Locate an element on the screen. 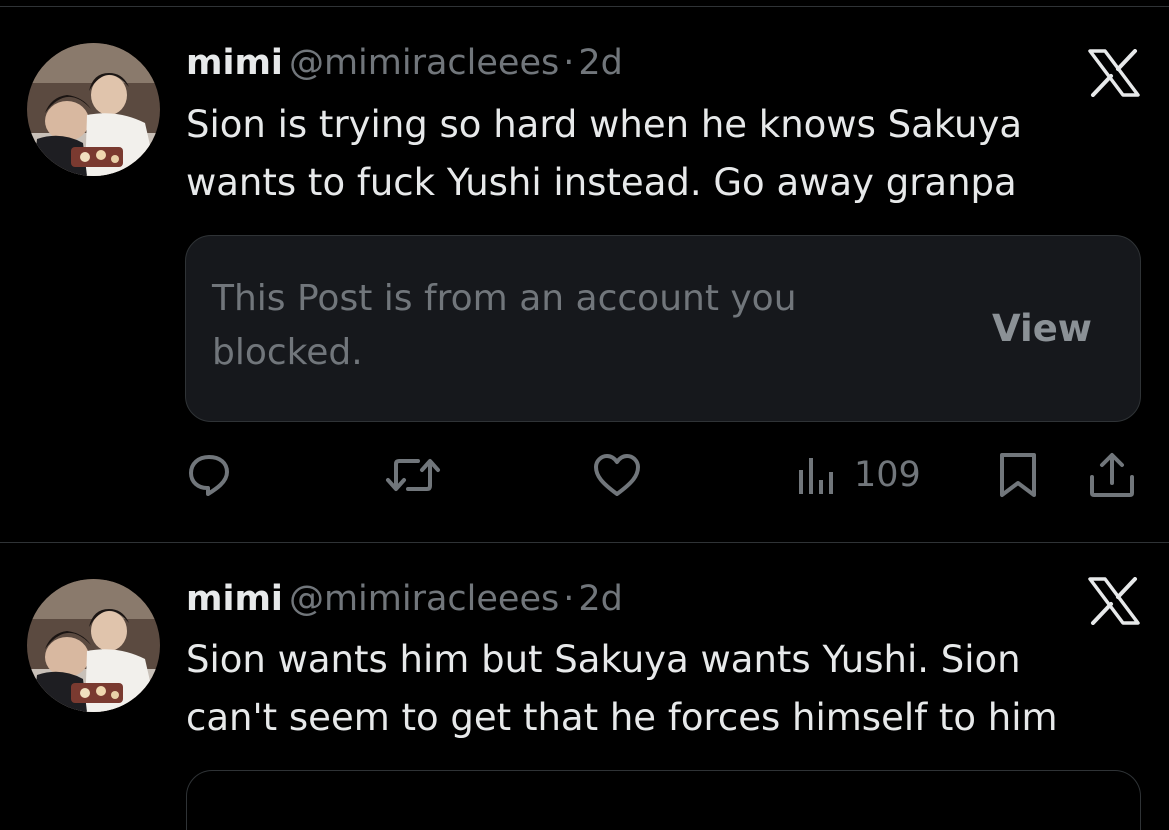  repost-icon is located at coordinates (413, 475).